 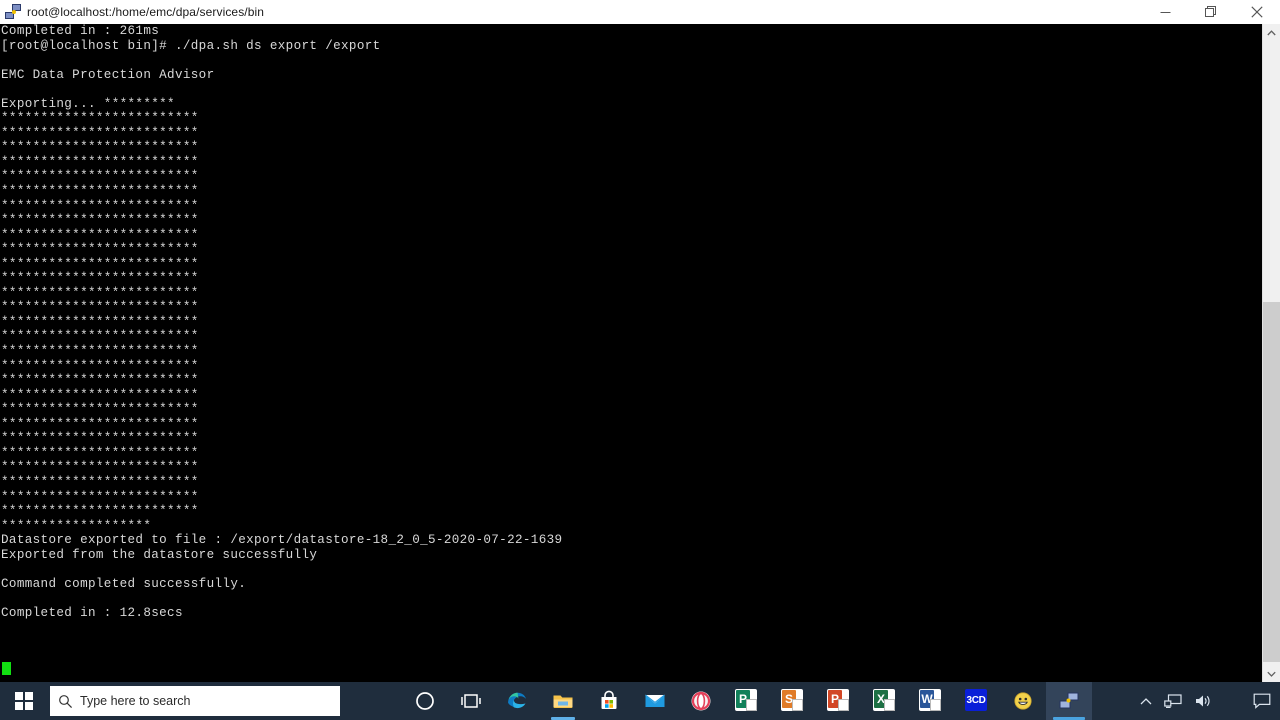 What do you see at coordinates (701, 701) in the screenshot?
I see `opera-icon` at bounding box center [701, 701].